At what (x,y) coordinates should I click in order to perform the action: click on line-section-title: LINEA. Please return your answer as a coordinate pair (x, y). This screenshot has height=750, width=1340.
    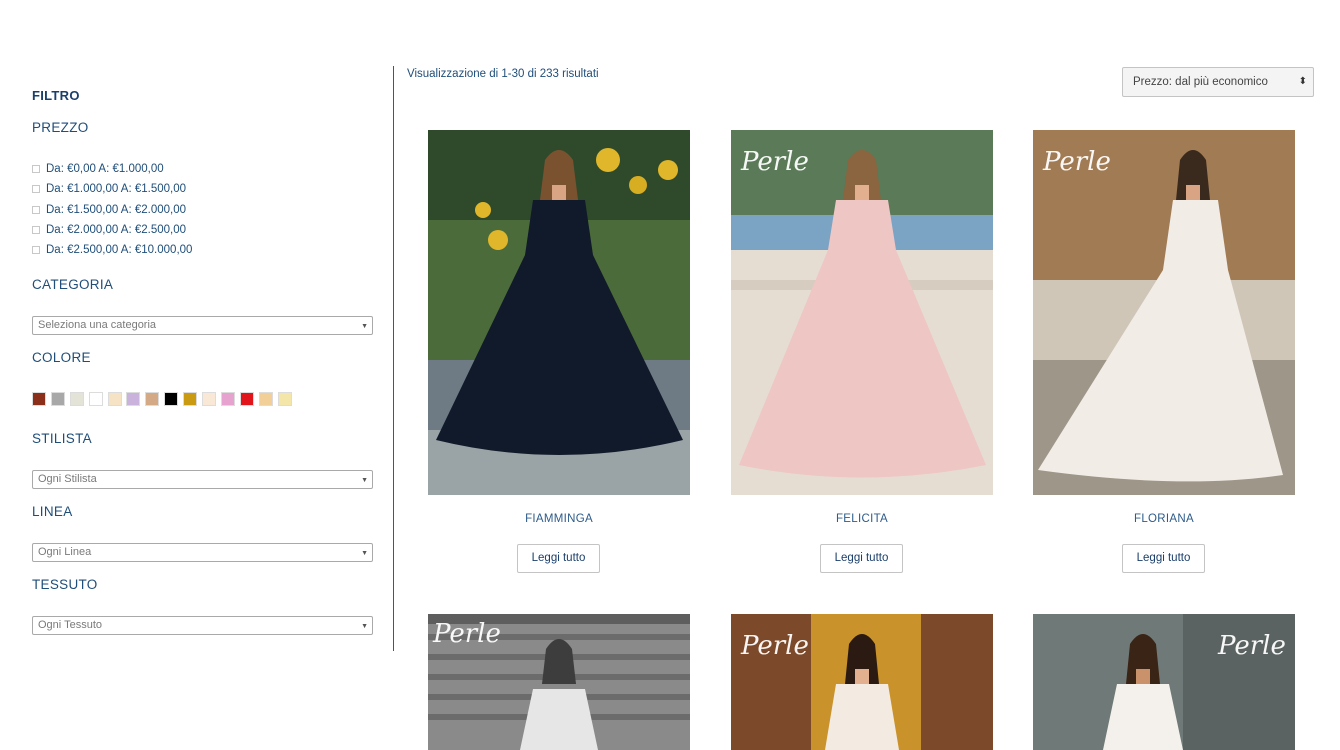
    Looking at the image, I should click on (52, 511).